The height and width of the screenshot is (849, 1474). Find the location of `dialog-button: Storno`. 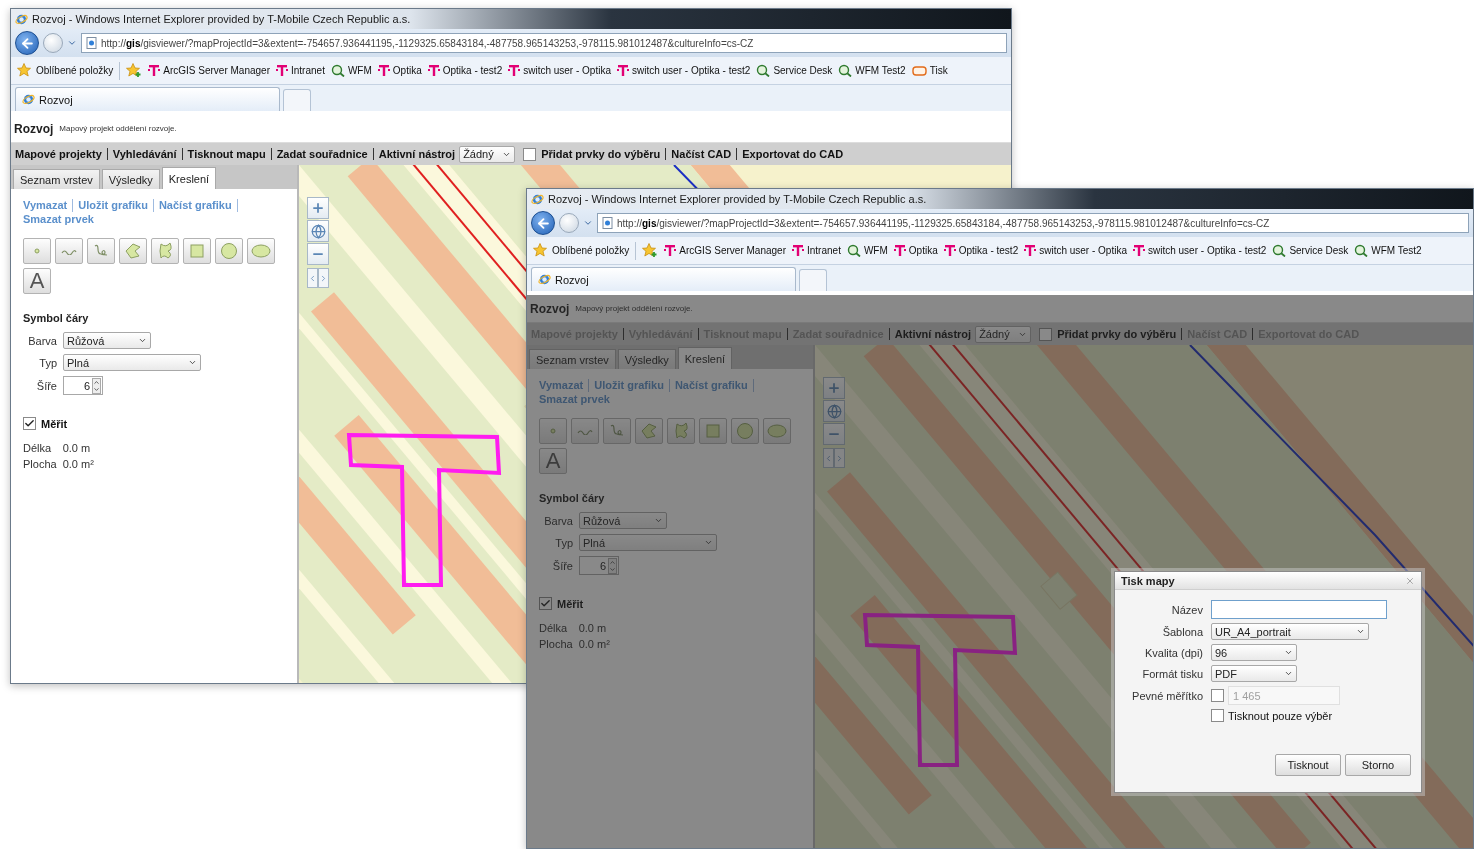

dialog-button: Storno is located at coordinates (1378, 765).